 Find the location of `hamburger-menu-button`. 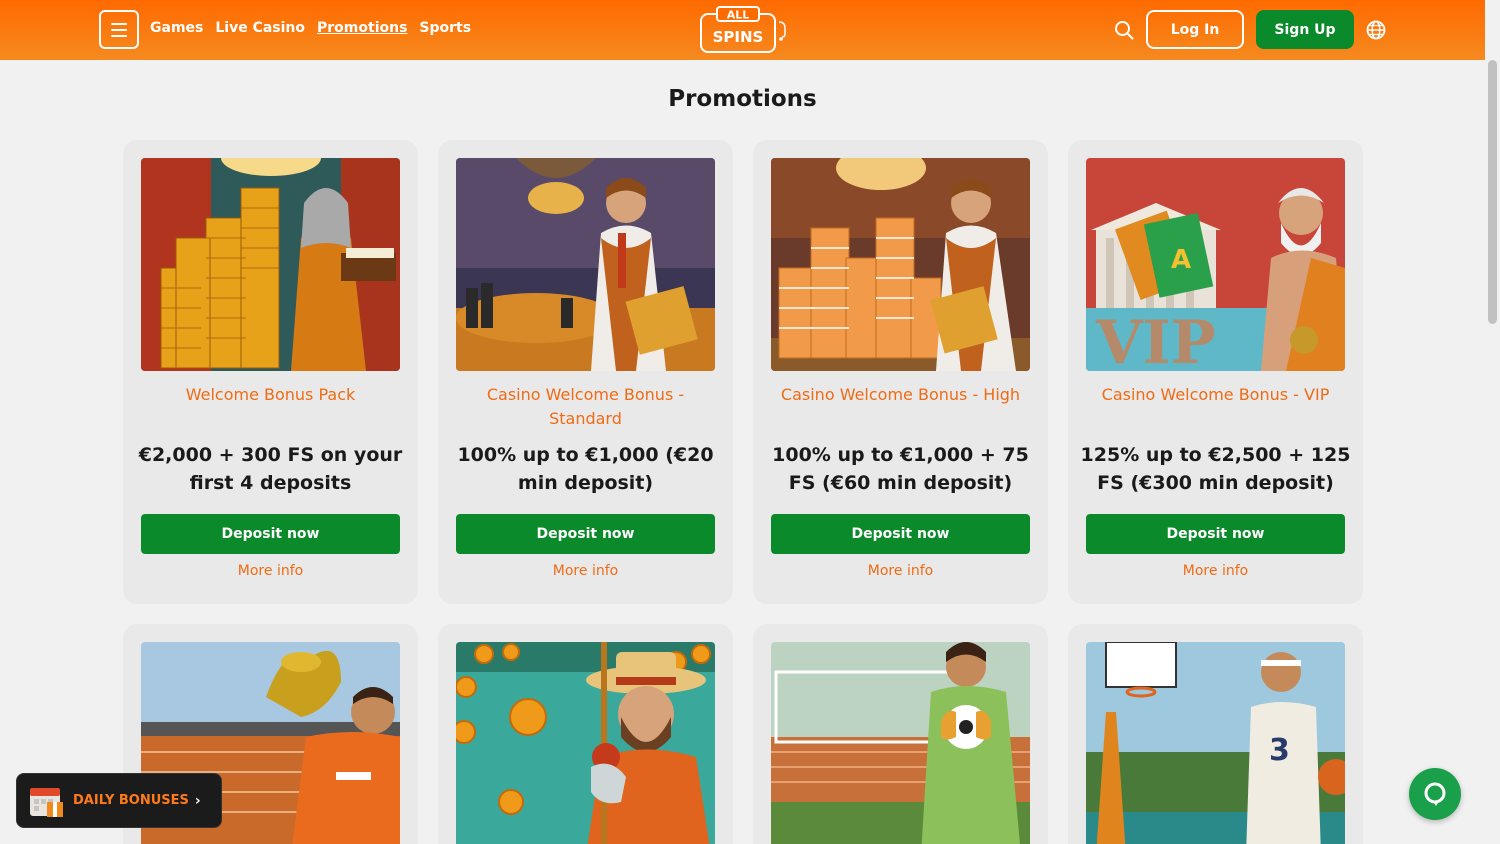

hamburger-menu-button is located at coordinates (119, 29).